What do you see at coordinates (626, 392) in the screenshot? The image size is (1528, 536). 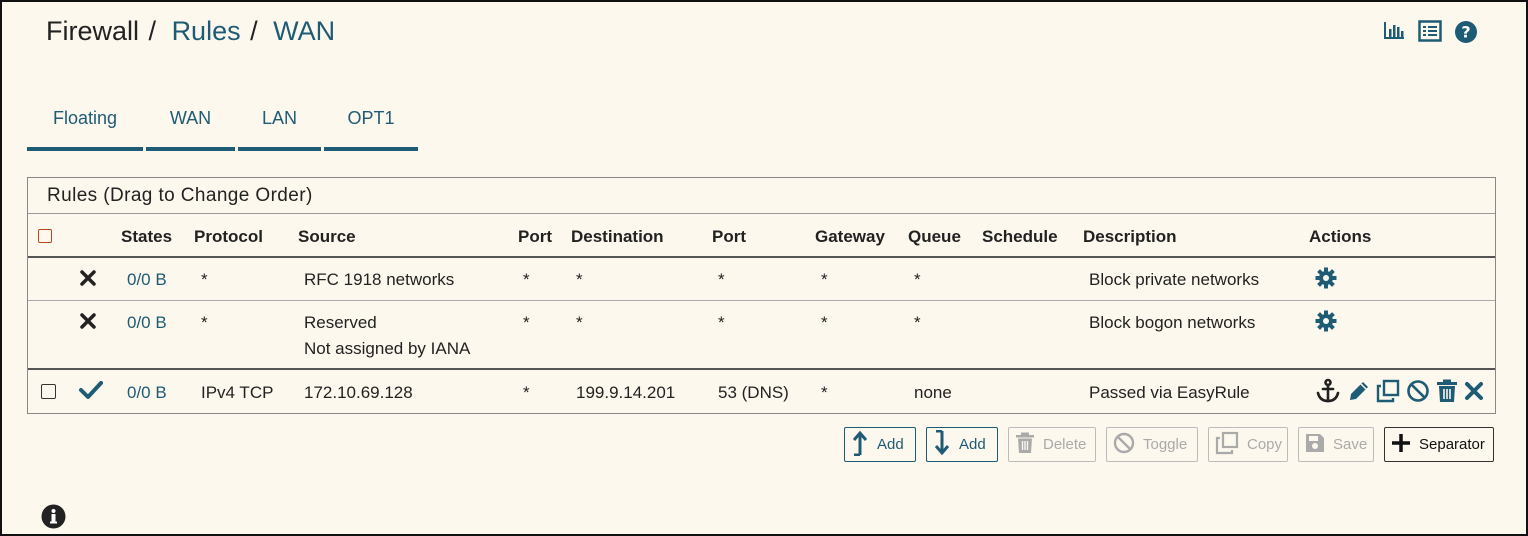 I see `cell-destination: 199.9.14.201` at bounding box center [626, 392].